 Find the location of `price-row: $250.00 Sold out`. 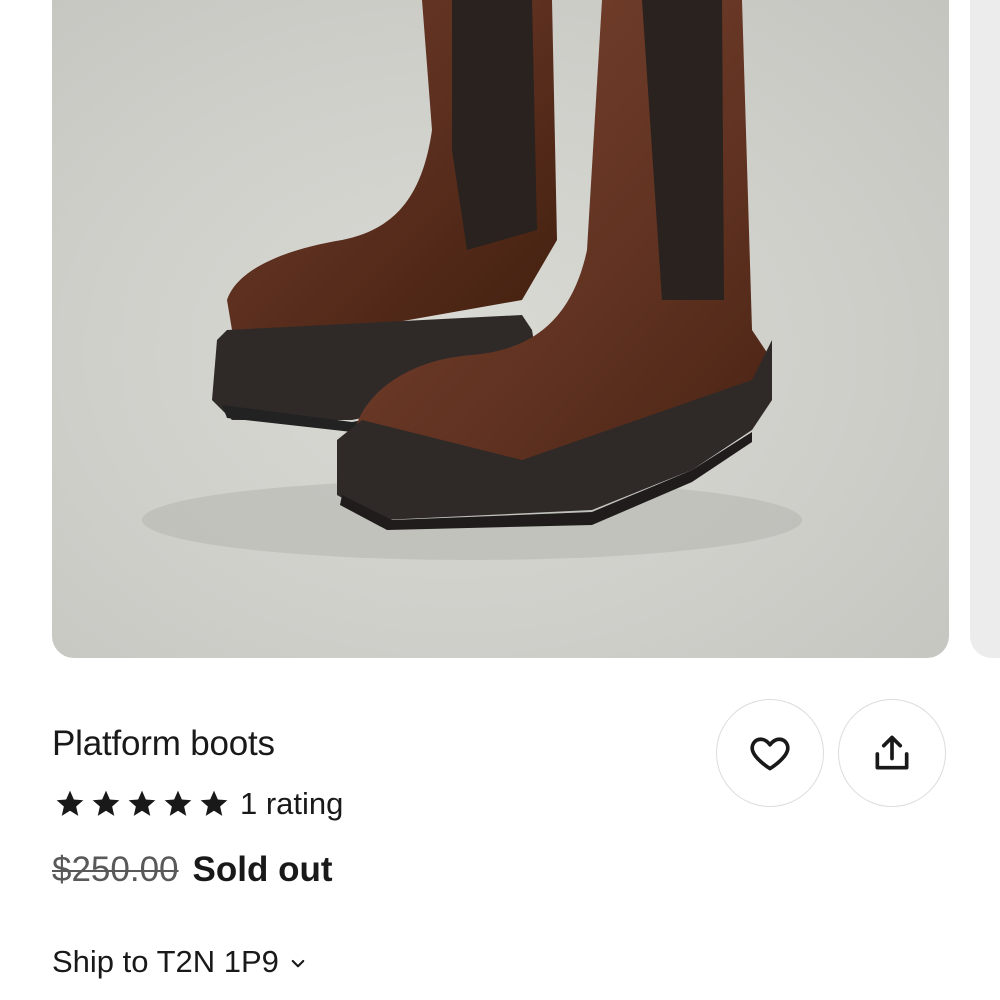

price-row: $250.00 Sold out is located at coordinates (192, 870).